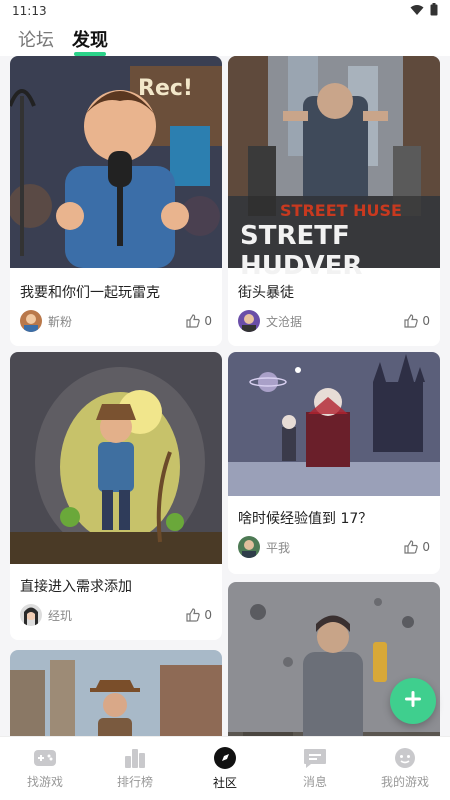 The width and height of the screenshot is (450, 800). I want to click on thumbnail-text-bottom: STRETF HUDVER, so click(301, 251).